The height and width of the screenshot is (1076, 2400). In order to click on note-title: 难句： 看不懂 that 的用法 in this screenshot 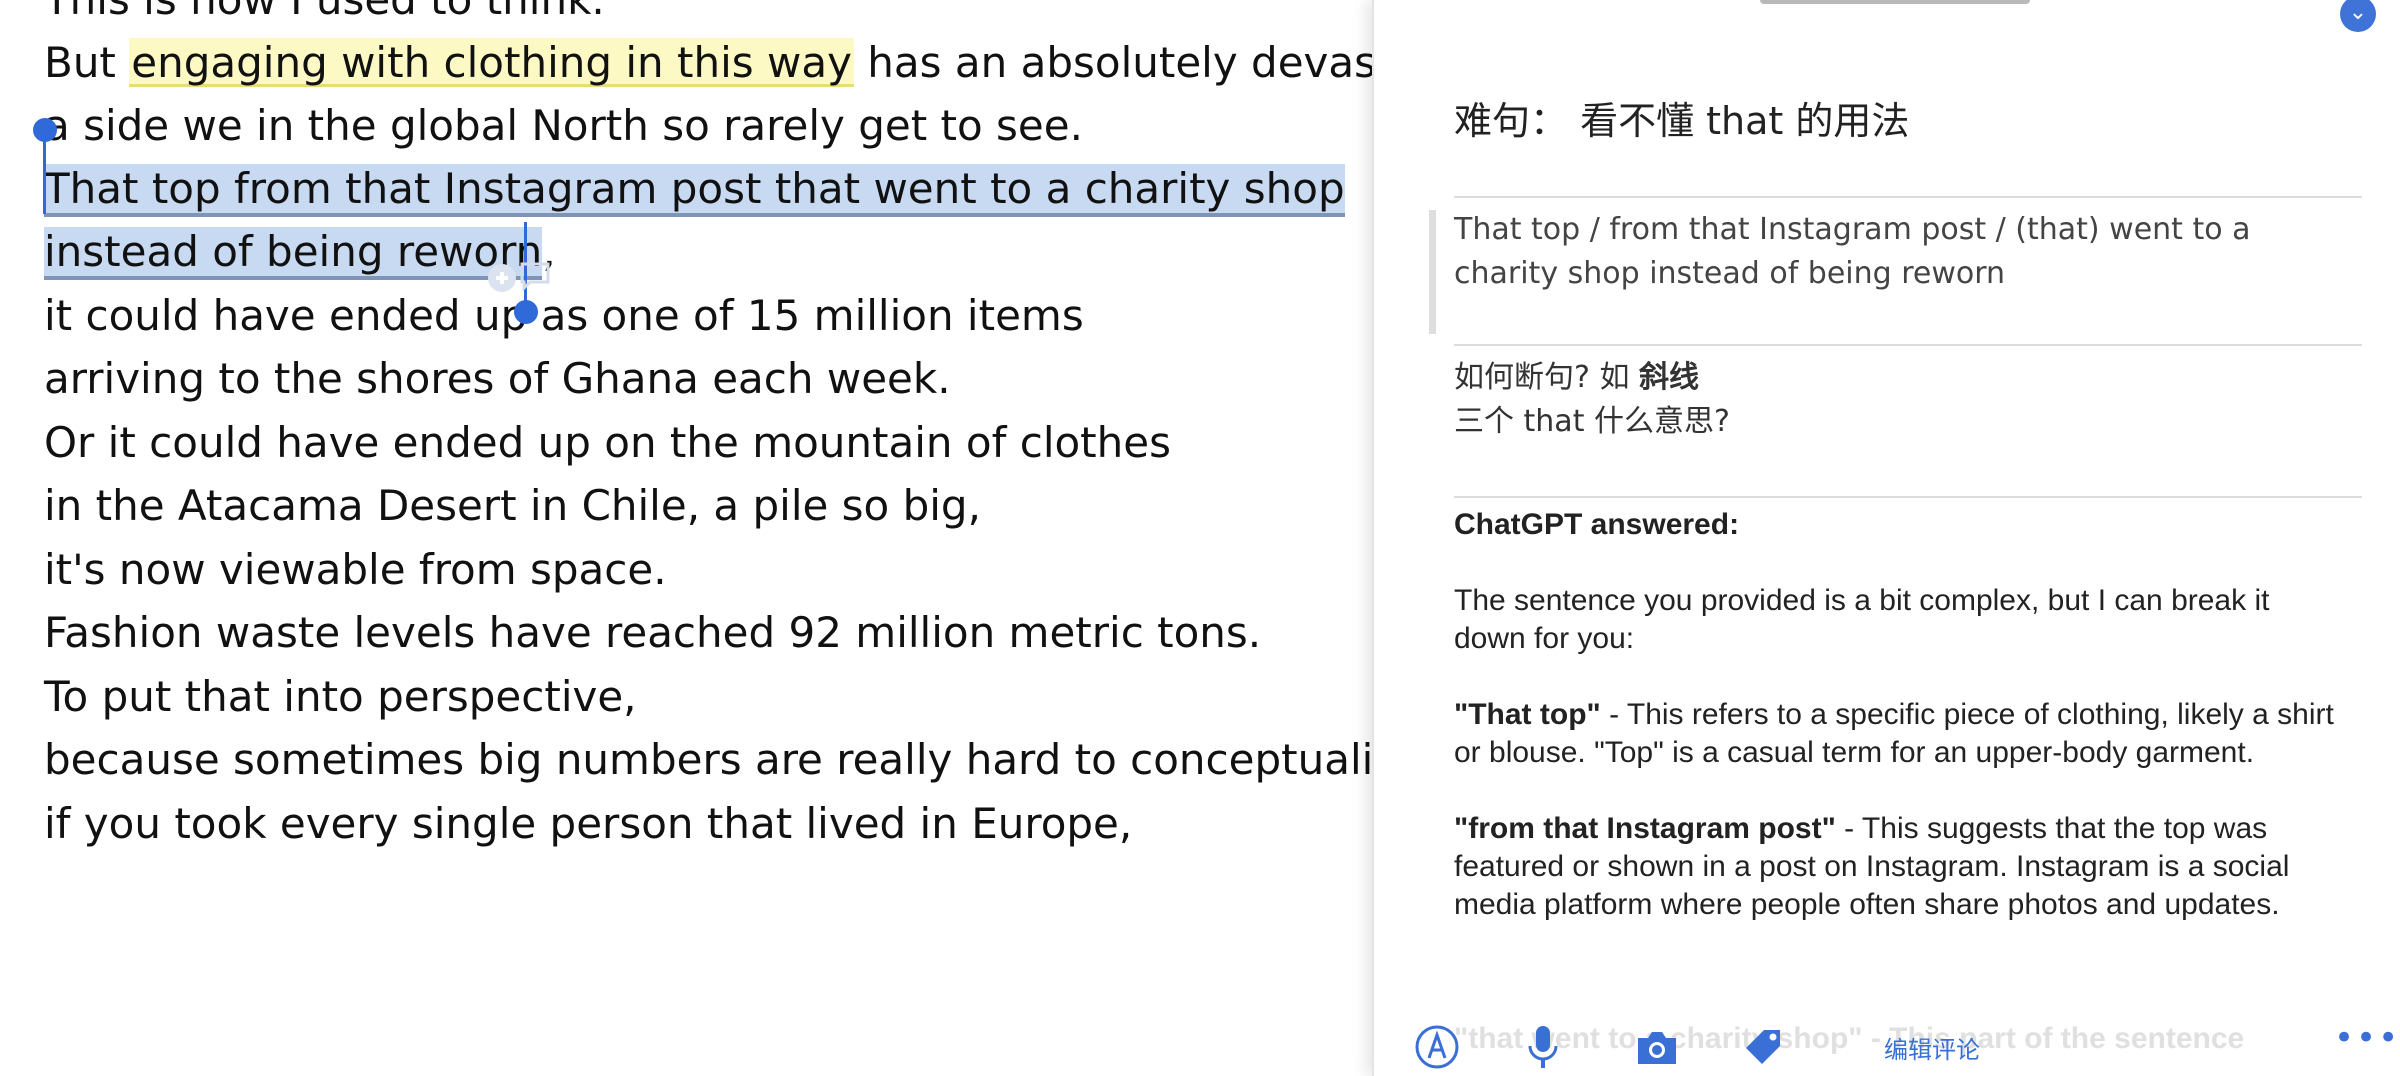, I will do `click(1682, 121)`.